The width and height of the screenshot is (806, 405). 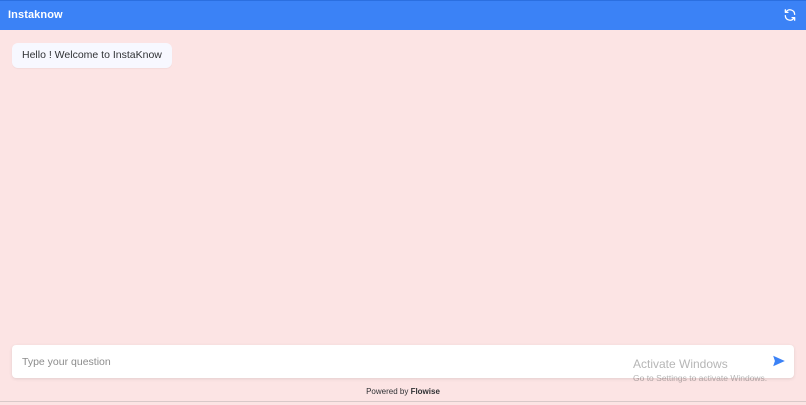 What do you see at coordinates (425, 391) in the screenshot?
I see `flowise-link: Flowise` at bounding box center [425, 391].